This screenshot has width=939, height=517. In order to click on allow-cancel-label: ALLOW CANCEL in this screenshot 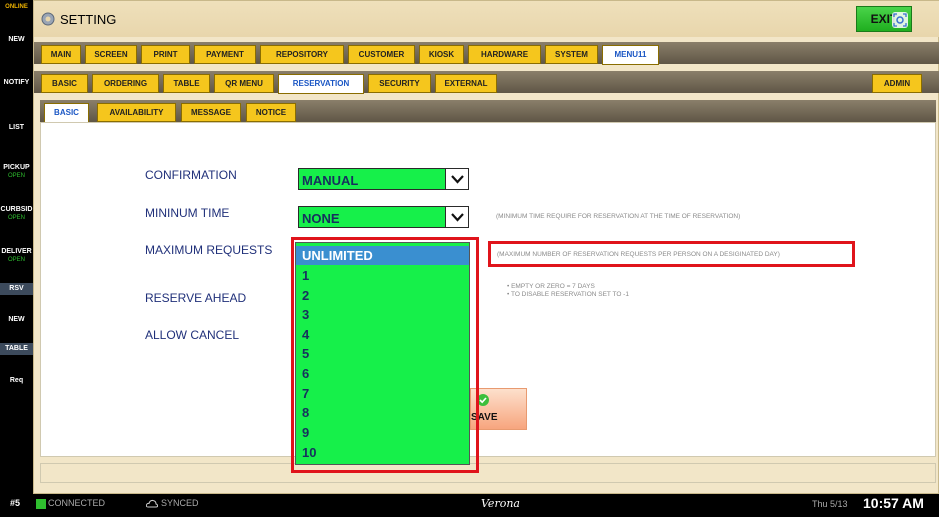, I will do `click(192, 335)`.